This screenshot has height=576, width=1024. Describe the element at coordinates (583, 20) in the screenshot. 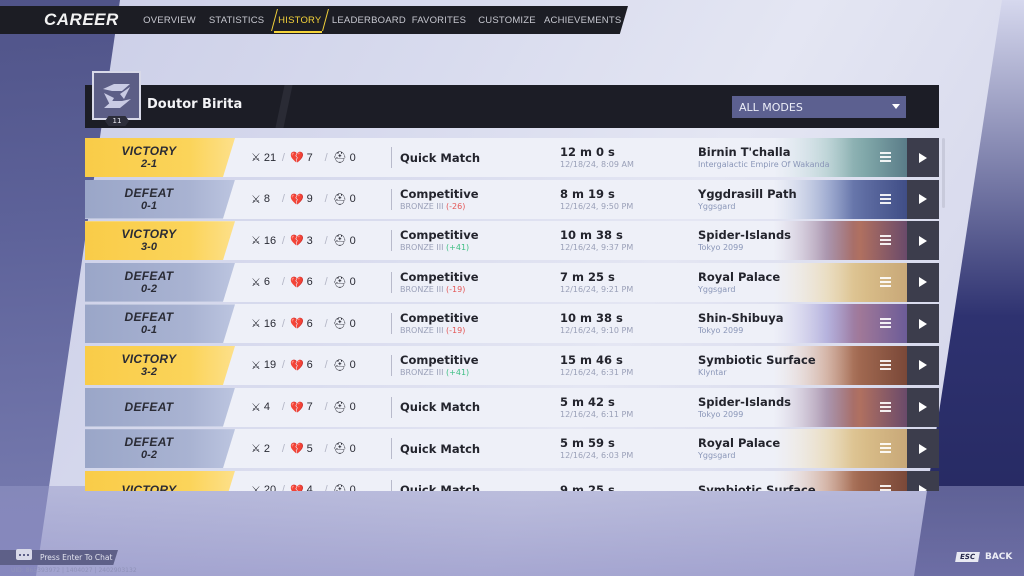

I see `tab-achievements-label: ACHIEVEMENTS` at that location.